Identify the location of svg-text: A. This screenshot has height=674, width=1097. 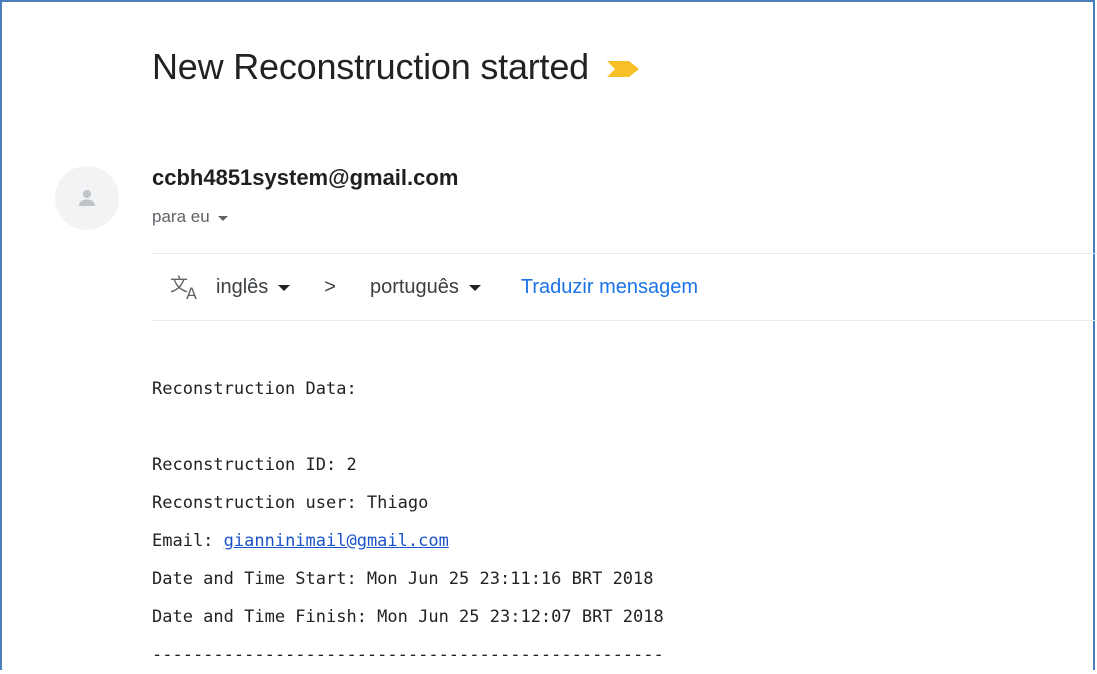
(191, 292).